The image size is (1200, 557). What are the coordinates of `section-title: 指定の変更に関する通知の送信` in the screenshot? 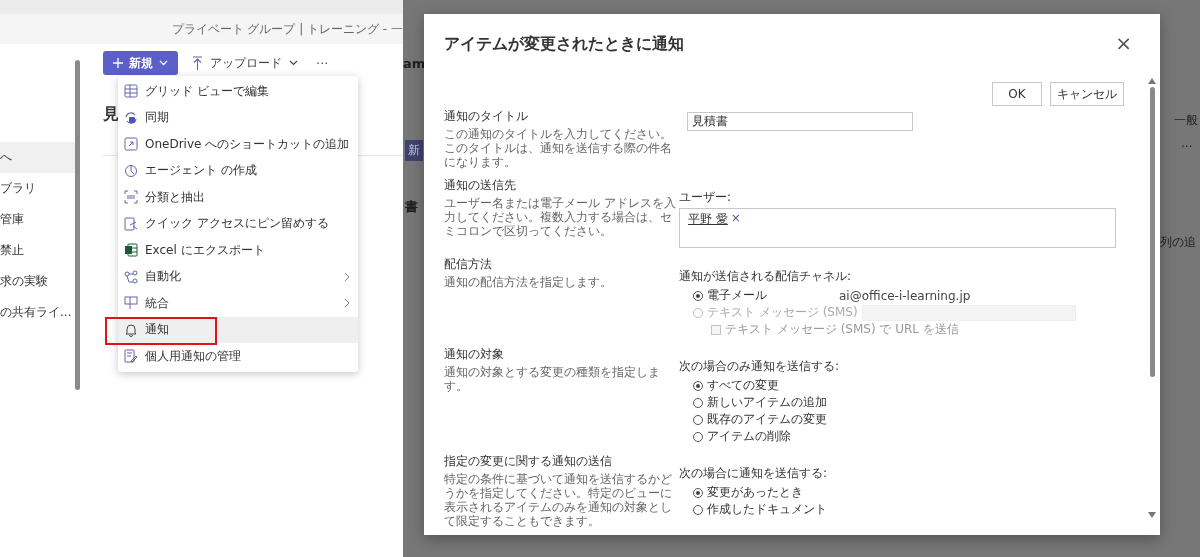 It's located at (528, 461).